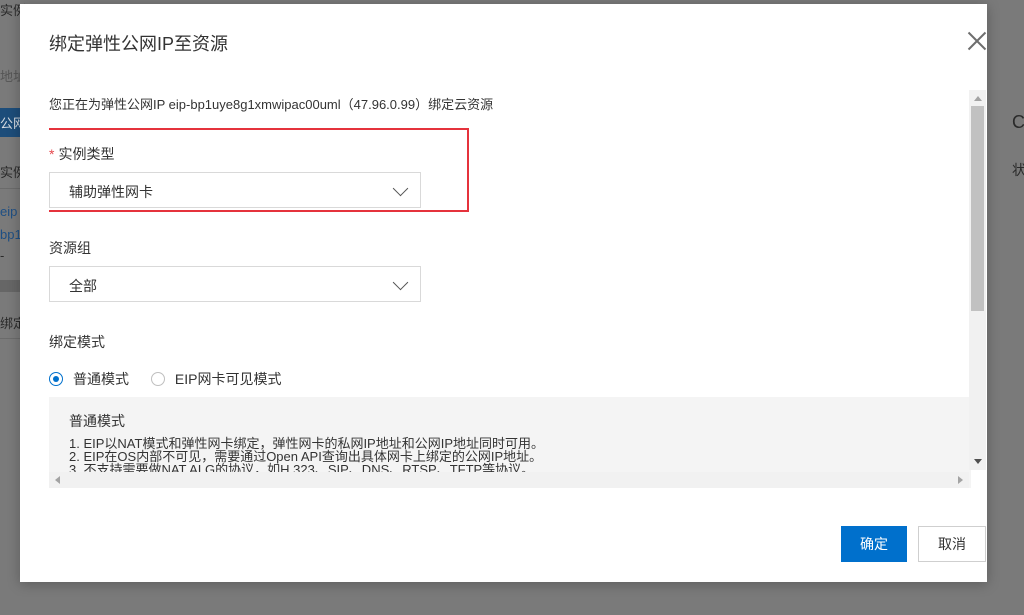 This screenshot has width=1024, height=615. I want to click on bg-right-char: 状, so click(1018, 170).